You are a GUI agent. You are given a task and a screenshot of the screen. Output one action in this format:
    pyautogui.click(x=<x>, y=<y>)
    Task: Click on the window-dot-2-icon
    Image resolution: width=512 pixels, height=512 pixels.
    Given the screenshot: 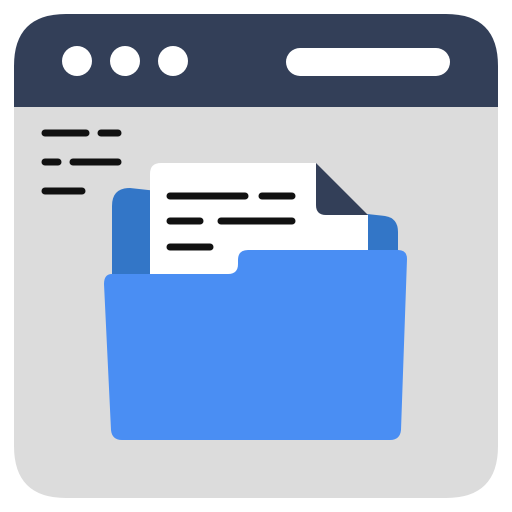 What is the action you would take?
    pyautogui.click(x=125, y=61)
    